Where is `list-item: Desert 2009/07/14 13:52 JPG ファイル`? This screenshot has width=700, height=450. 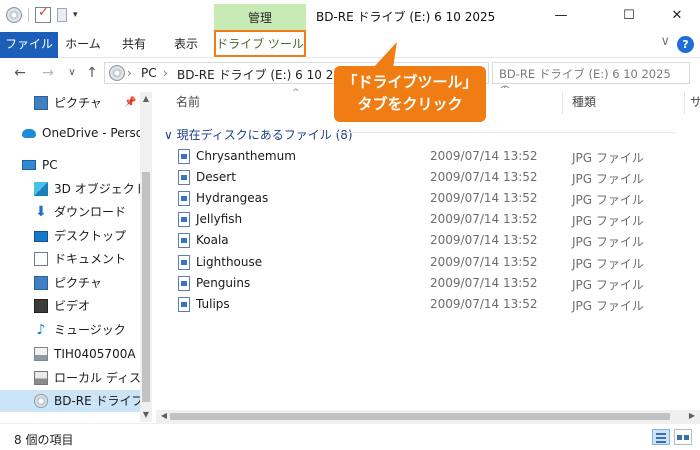 list-item: Desert 2009/07/14 13:52 JPG ファイル is located at coordinates (426, 177).